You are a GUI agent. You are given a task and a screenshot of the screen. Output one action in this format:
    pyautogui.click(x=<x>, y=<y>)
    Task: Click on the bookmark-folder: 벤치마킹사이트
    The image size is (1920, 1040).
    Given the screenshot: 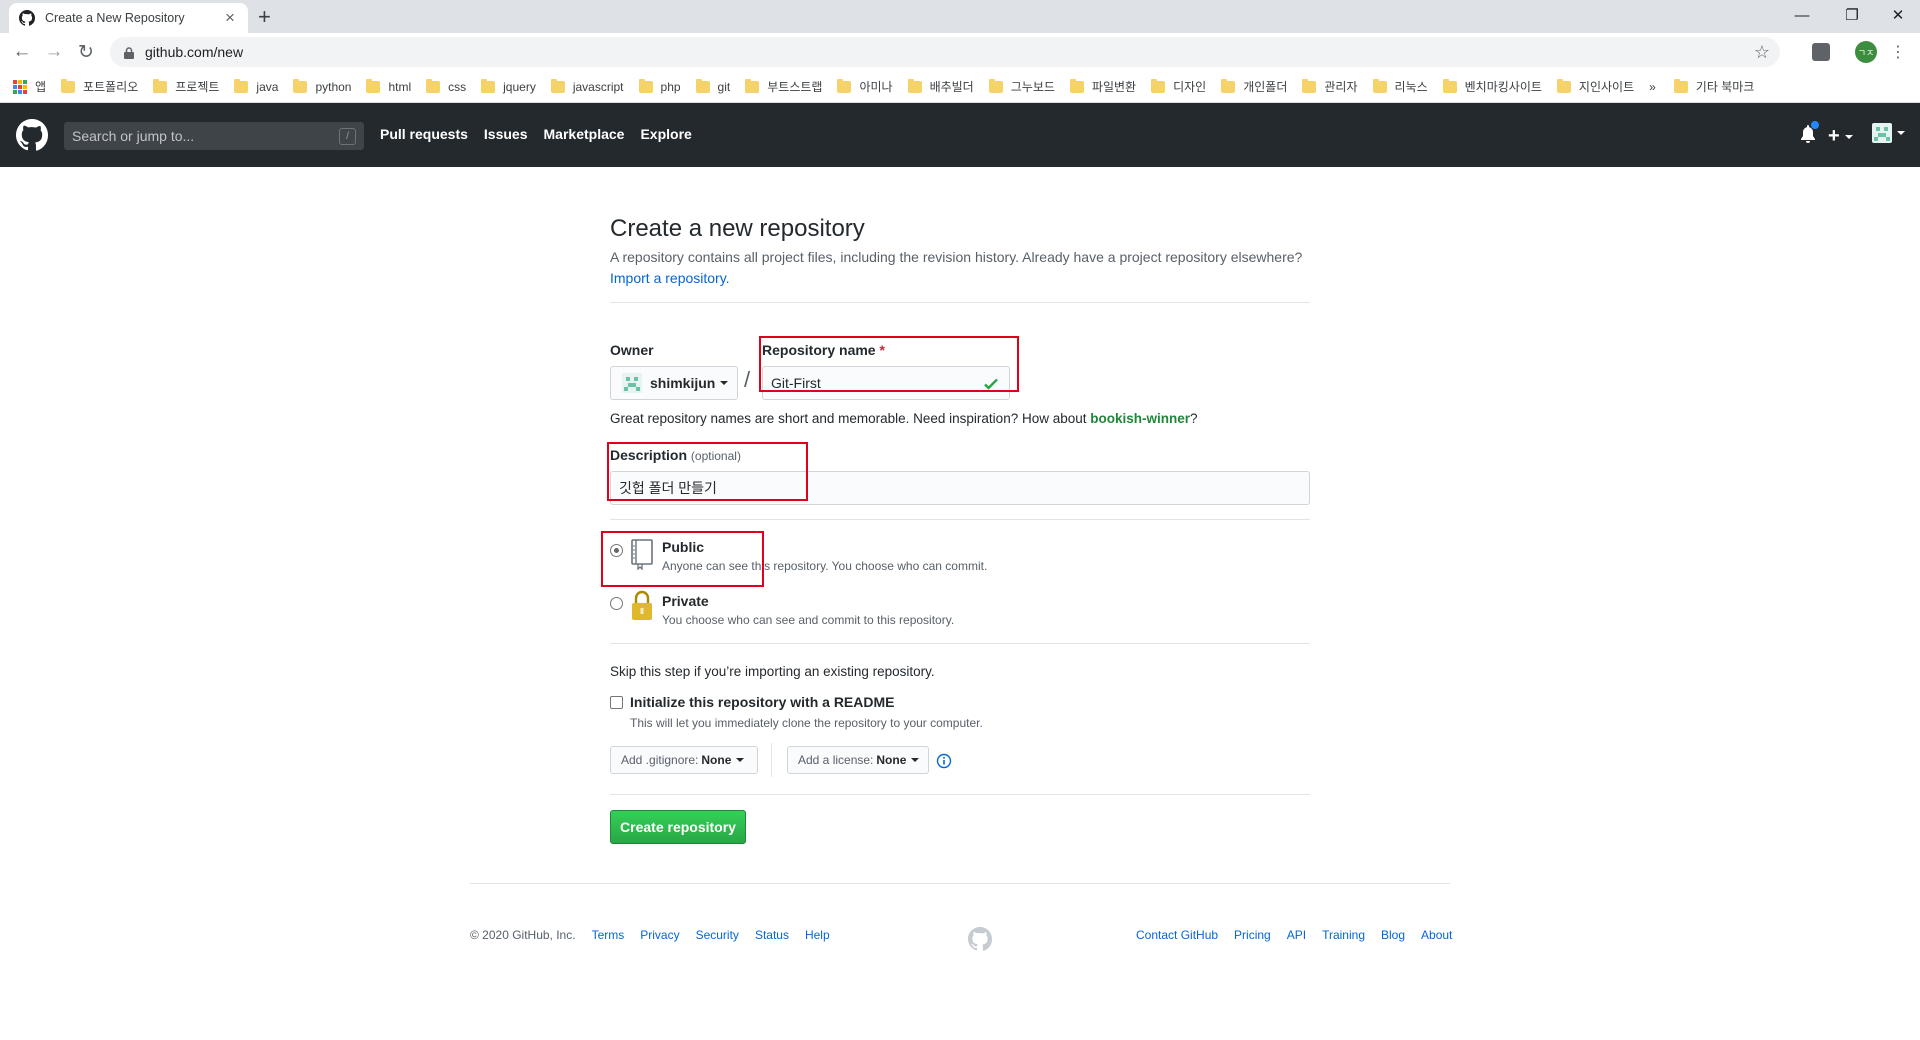 What is the action you would take?
    pyautogui.click(x=1492, y=86)
    